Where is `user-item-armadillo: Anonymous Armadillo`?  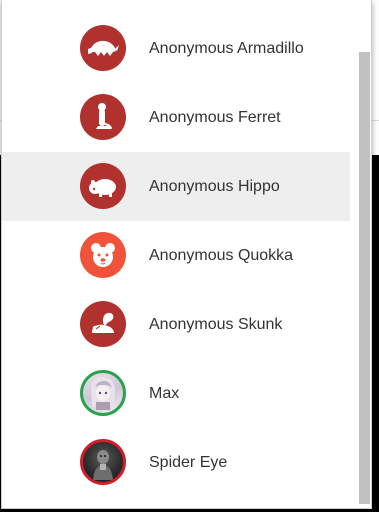
user-item-armadillo: Anonymous Armadillo is located at coordinates (176, 48).